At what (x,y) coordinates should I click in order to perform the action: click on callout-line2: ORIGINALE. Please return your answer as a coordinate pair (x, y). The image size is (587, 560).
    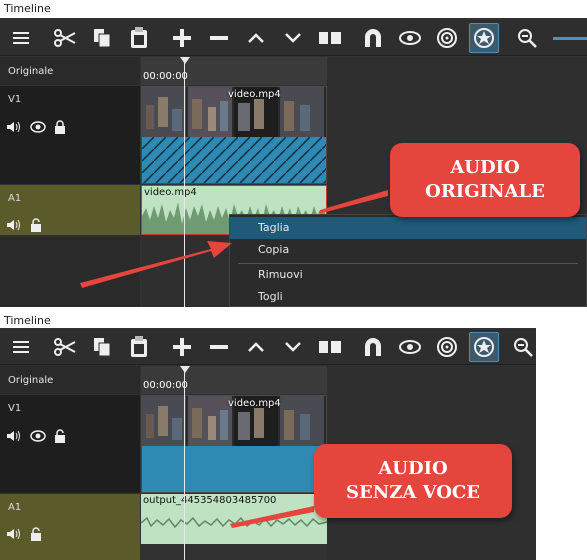
    Looking at the image, I should click on (485, 191).